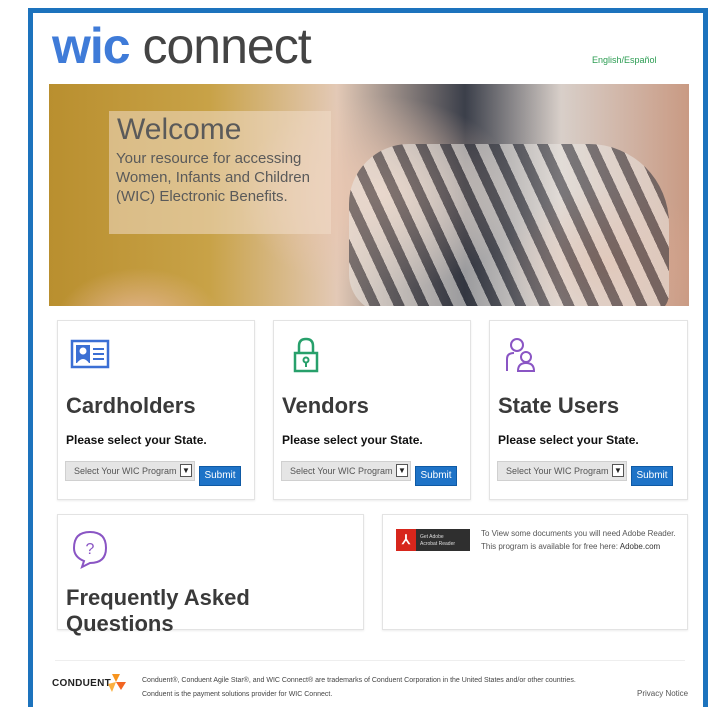 Image resolution: width=715 pixels, height=713 pixels. Describe the element at coordinates (624, 60) in the screenshot. I see `language-toggle-link: English/Español` at that location.